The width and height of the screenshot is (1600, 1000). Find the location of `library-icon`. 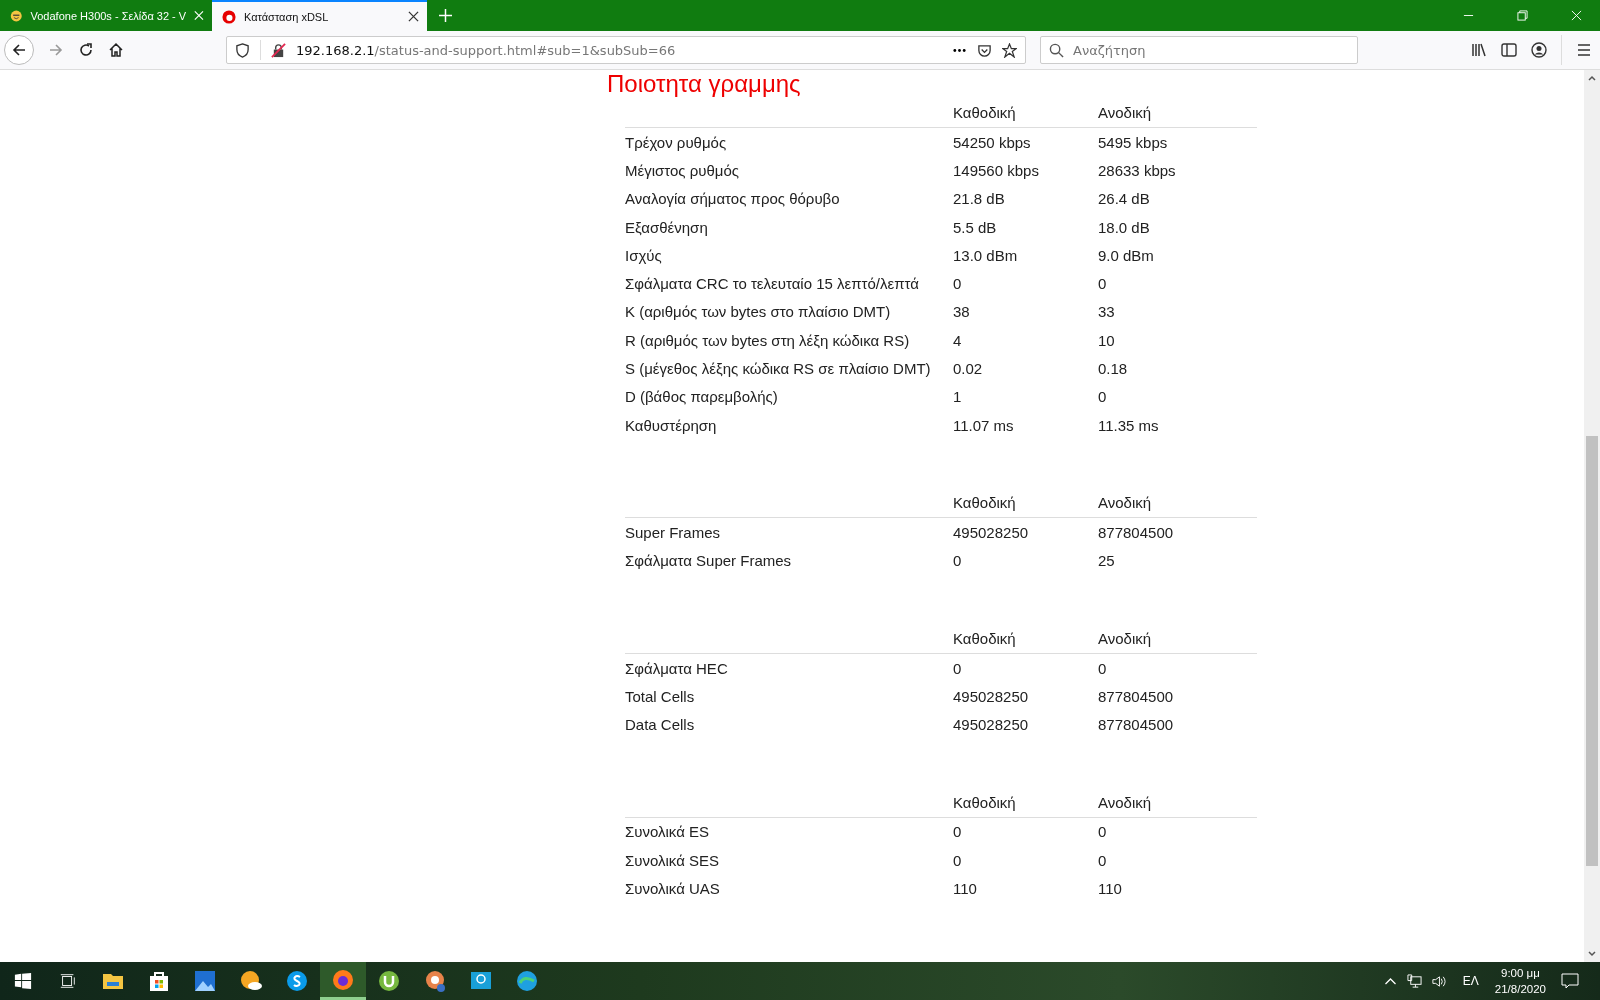

library-icon is located at coordinates (1479, 50).